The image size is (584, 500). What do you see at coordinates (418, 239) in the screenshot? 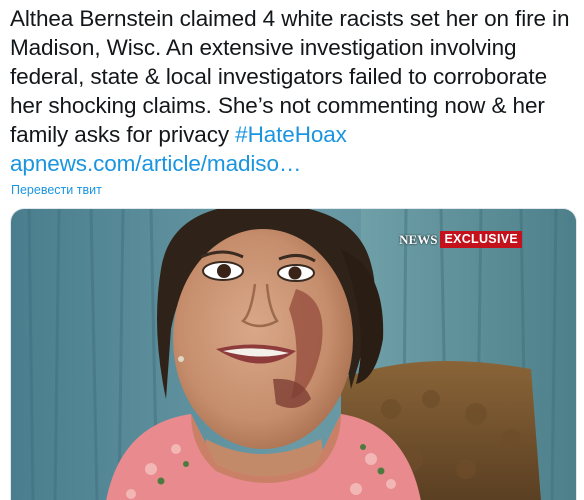
I see `abc-news-logo: NEWS` at bounding box center [418, 239].